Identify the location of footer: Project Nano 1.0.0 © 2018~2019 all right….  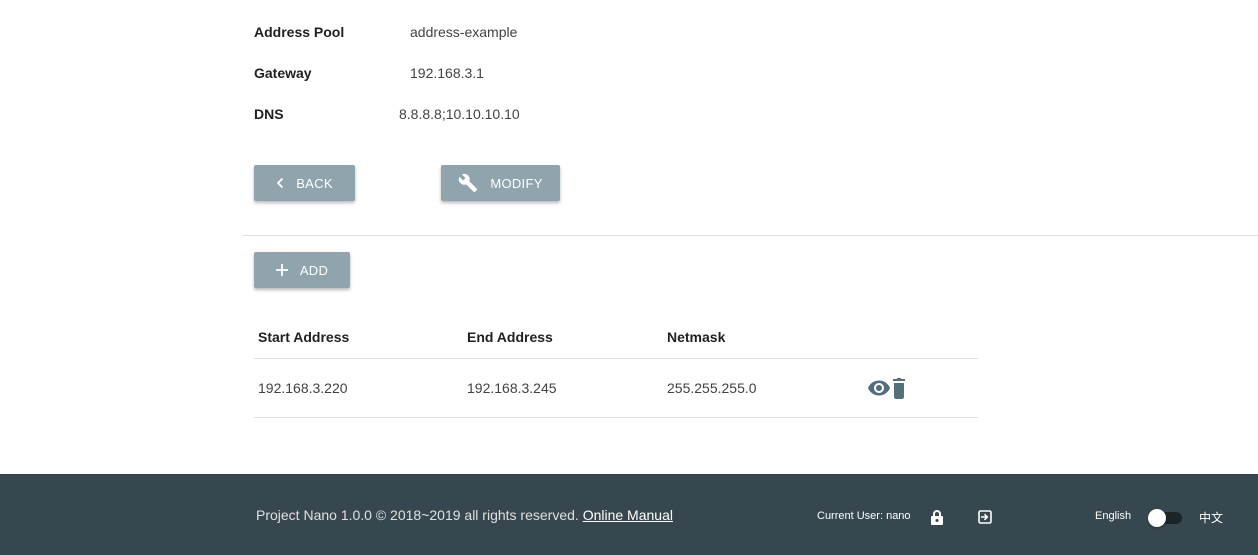
(629, 514).